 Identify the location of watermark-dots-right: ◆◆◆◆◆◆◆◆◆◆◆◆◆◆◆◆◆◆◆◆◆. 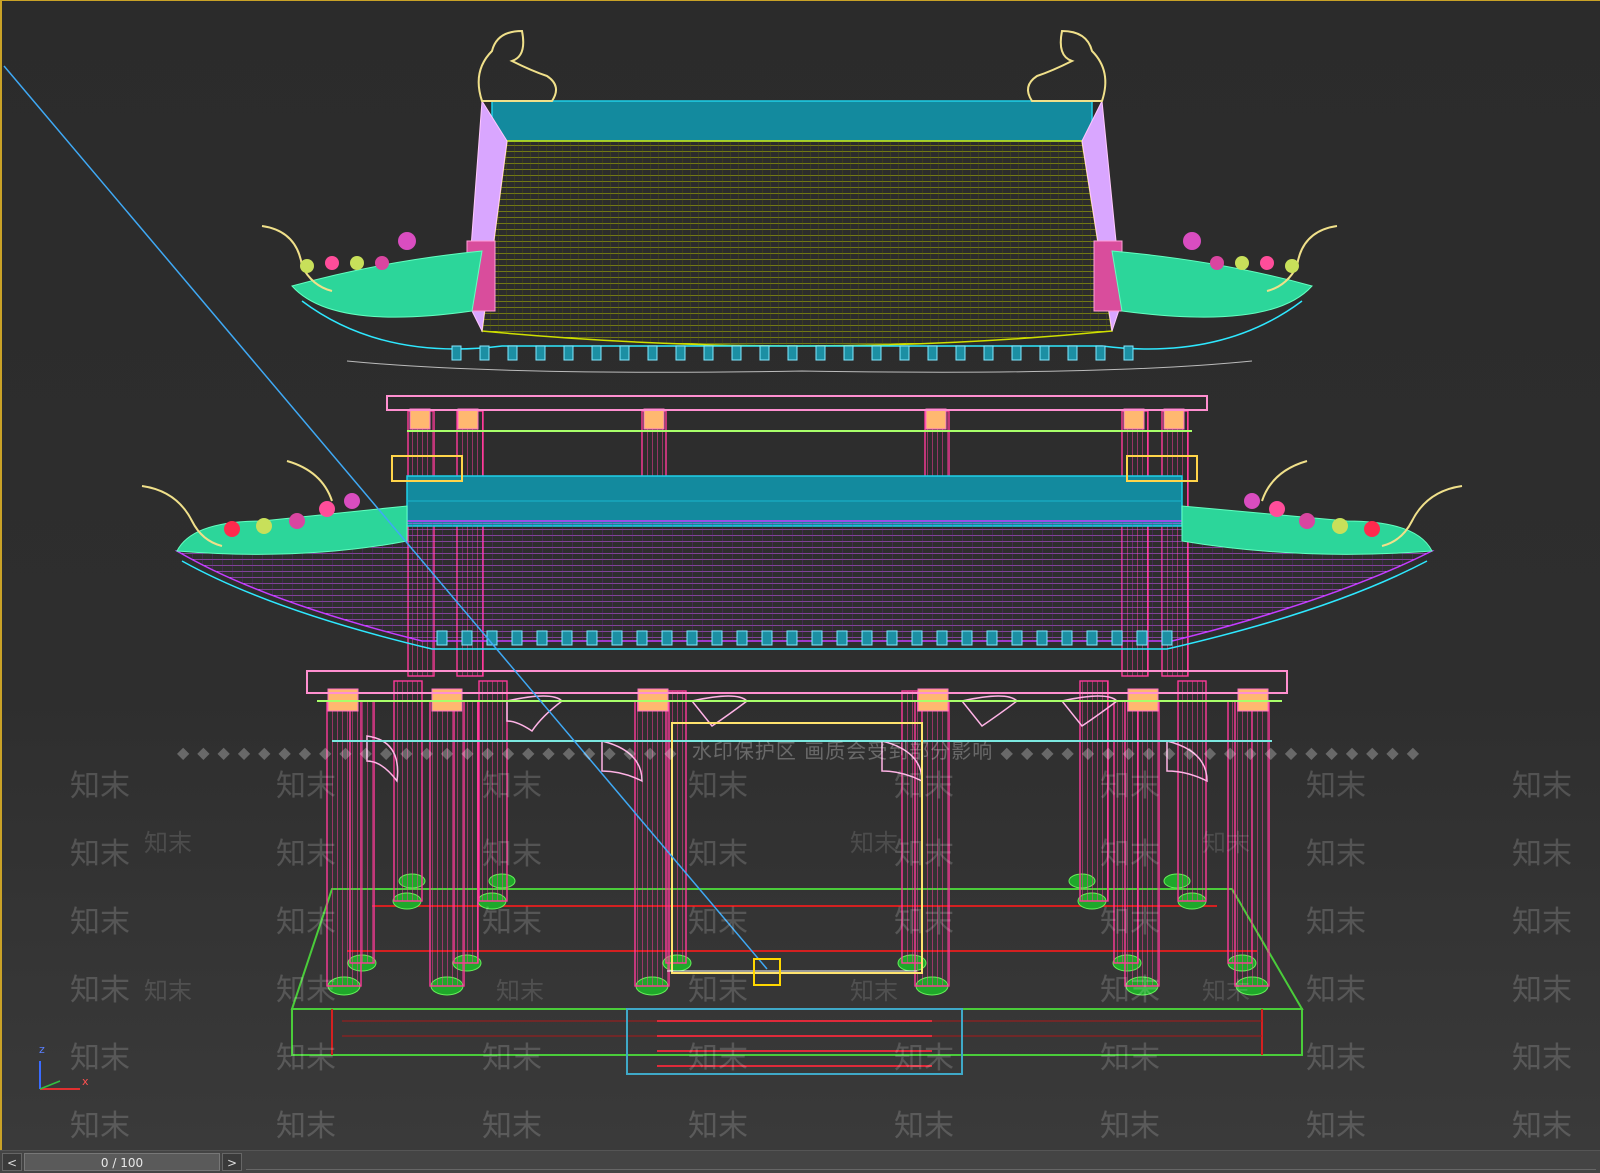
(1214, 752).